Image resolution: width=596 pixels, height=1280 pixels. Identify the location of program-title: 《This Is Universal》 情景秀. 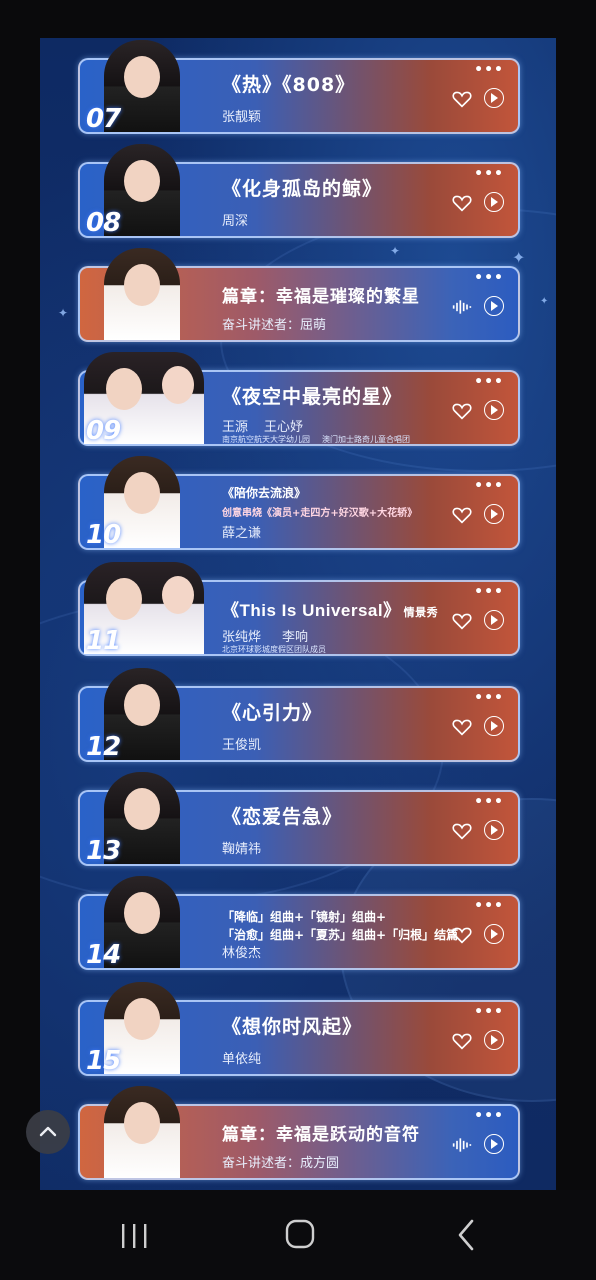
(330, 608).